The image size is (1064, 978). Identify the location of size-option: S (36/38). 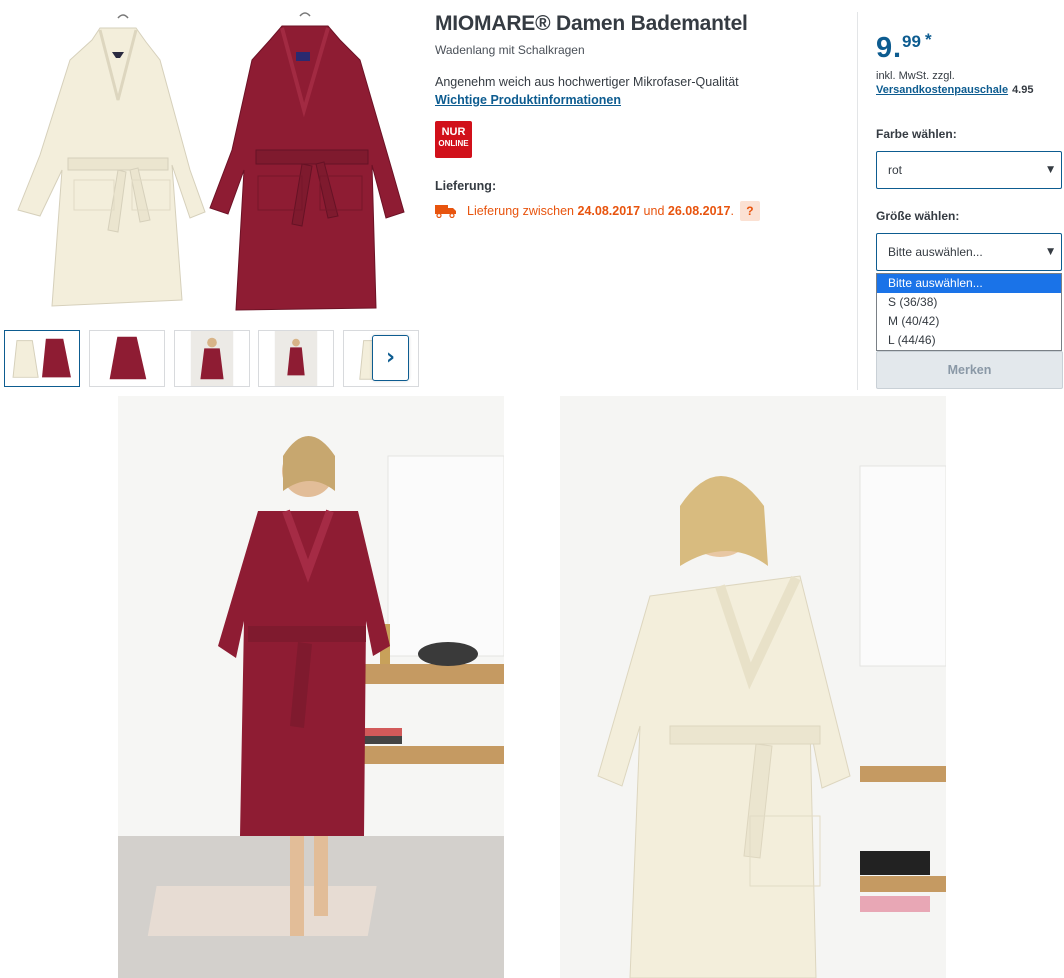
(969, 302).